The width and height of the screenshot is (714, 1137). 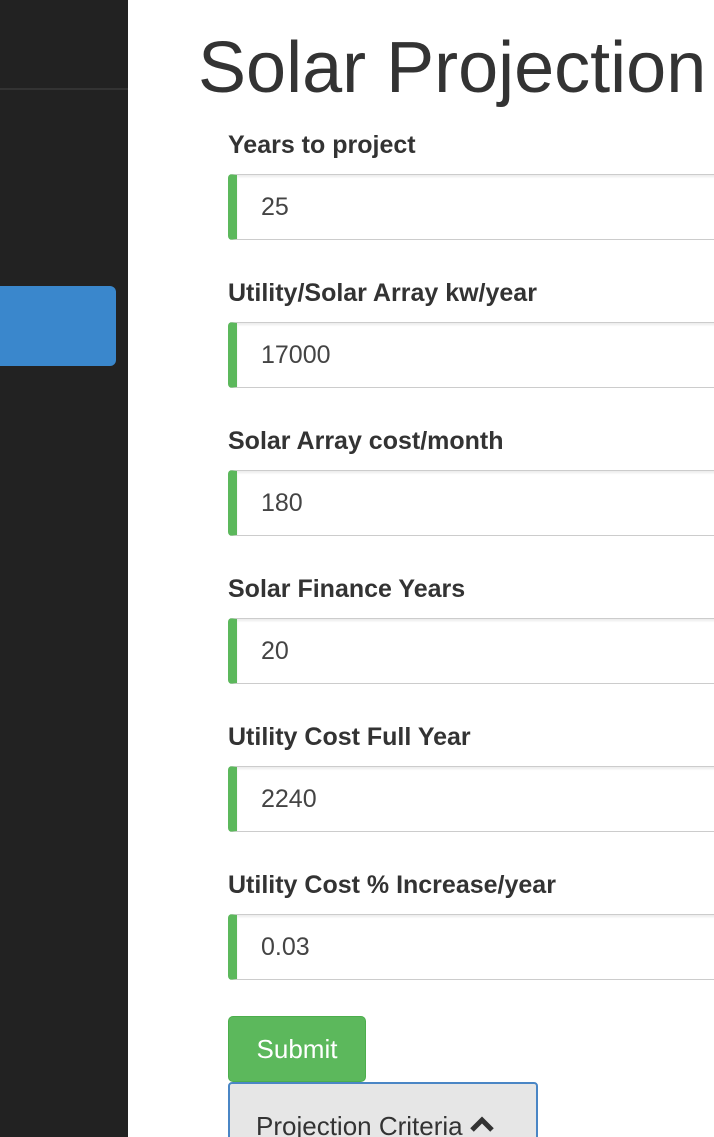 I want to click on utility-increase-input, so click(x=471, y=947).